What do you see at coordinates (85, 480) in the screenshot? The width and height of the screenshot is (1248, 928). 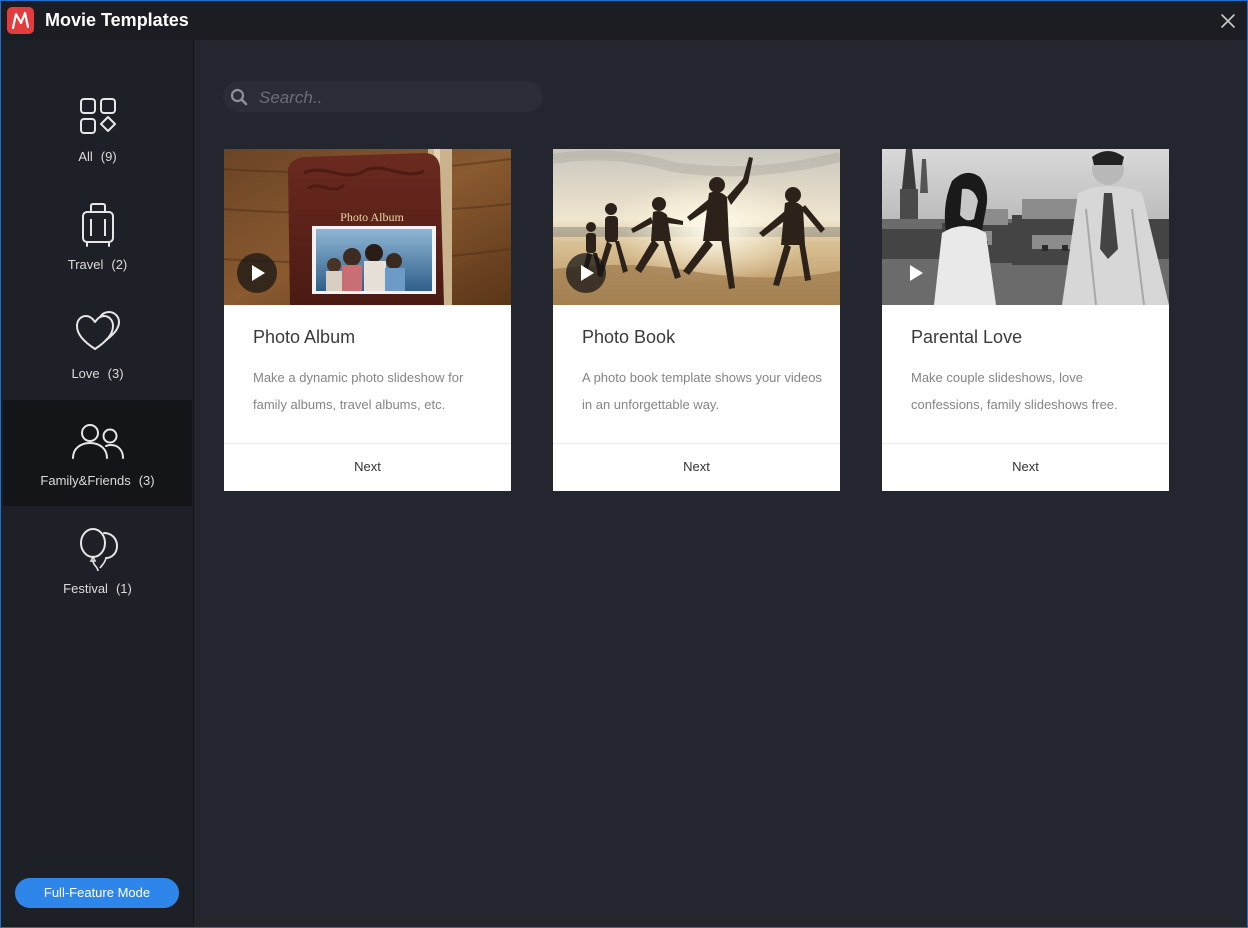 I see `sidebar-label-text: Family&Friends` at bounding box center [85, 480].